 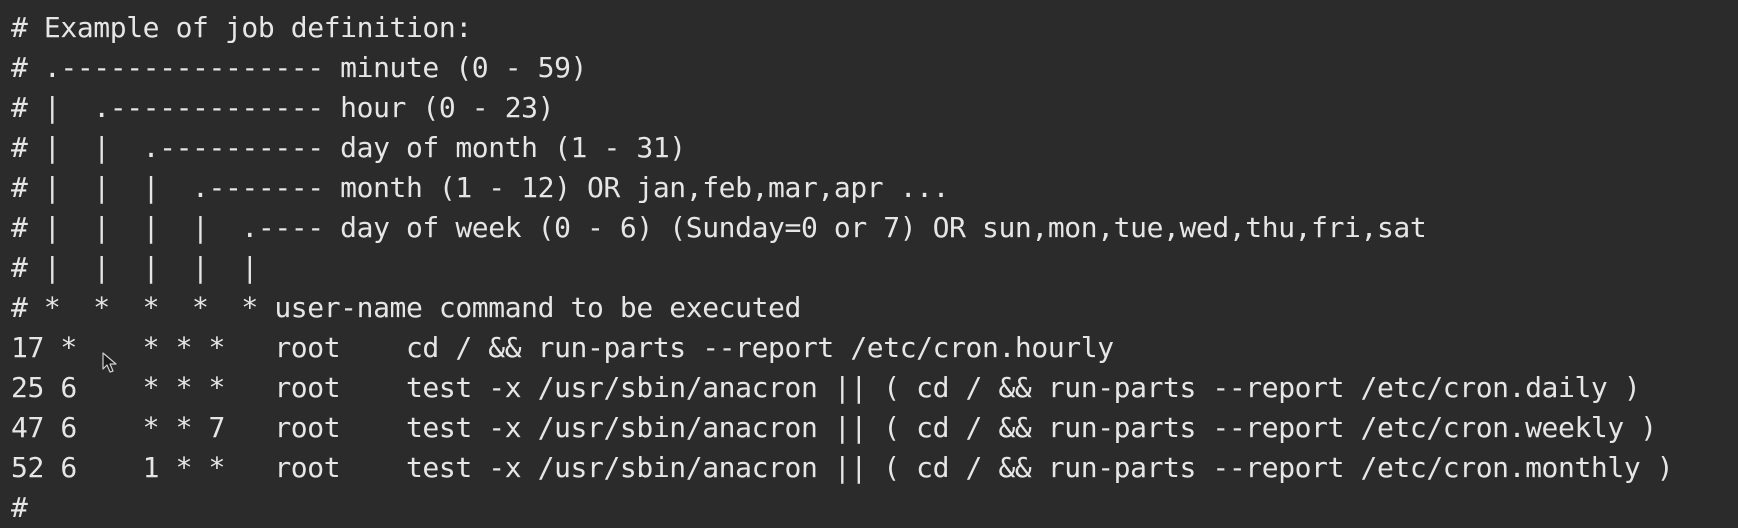 I want to click on comment-line-end: #, so click(x=19, y=507).